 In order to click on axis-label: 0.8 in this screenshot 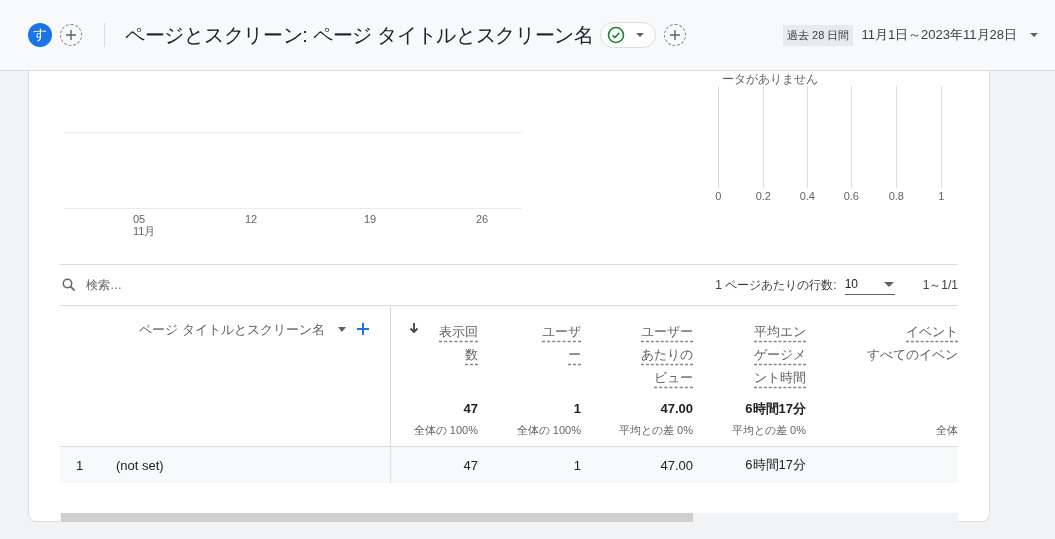, I will do `click(896, 196)`.